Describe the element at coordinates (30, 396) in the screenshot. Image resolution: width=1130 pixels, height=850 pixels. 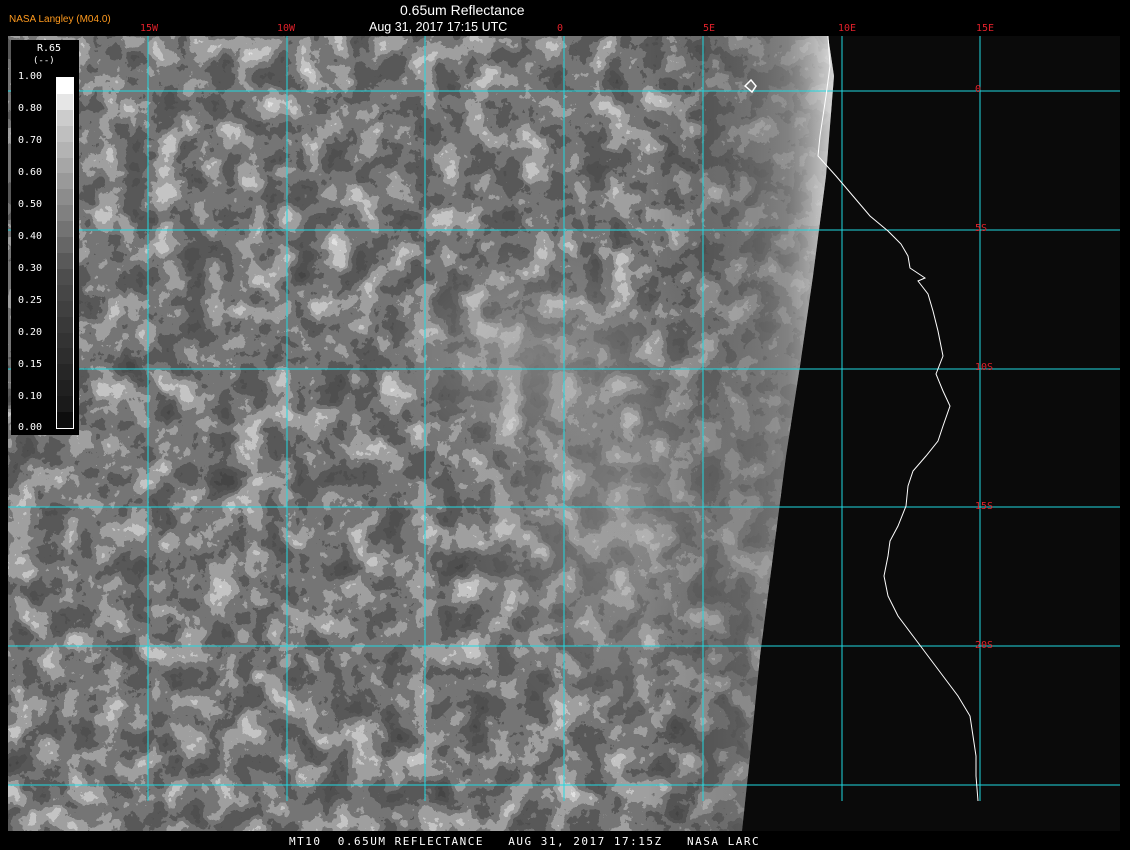
I see `colorbar-tick-label: 0.10` at that location.